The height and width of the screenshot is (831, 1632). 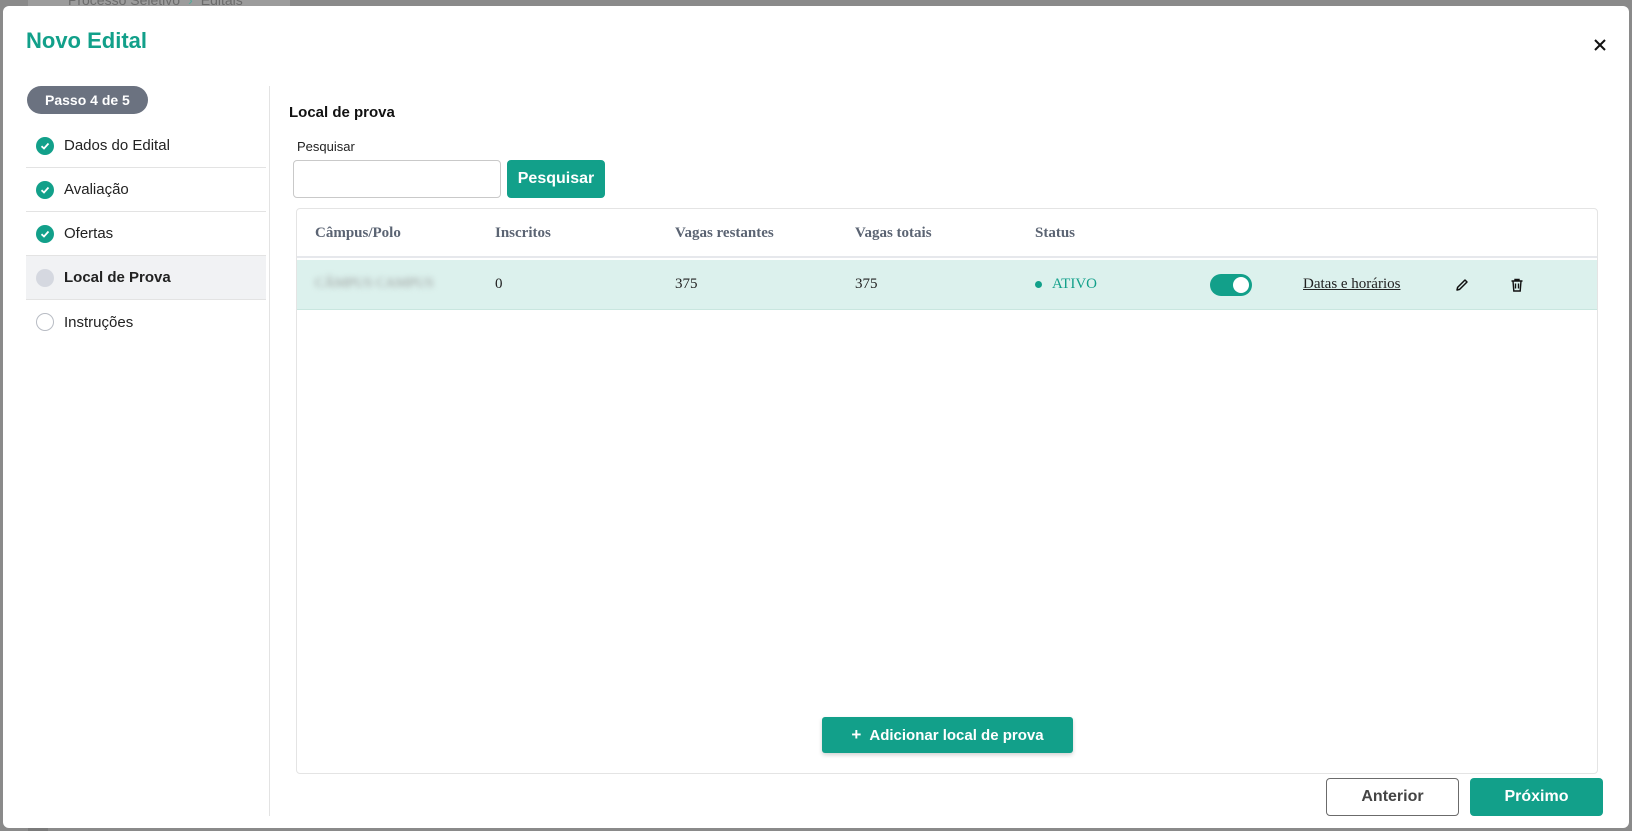 I want to click on plus-icon: +, so click(x=856, y=734).